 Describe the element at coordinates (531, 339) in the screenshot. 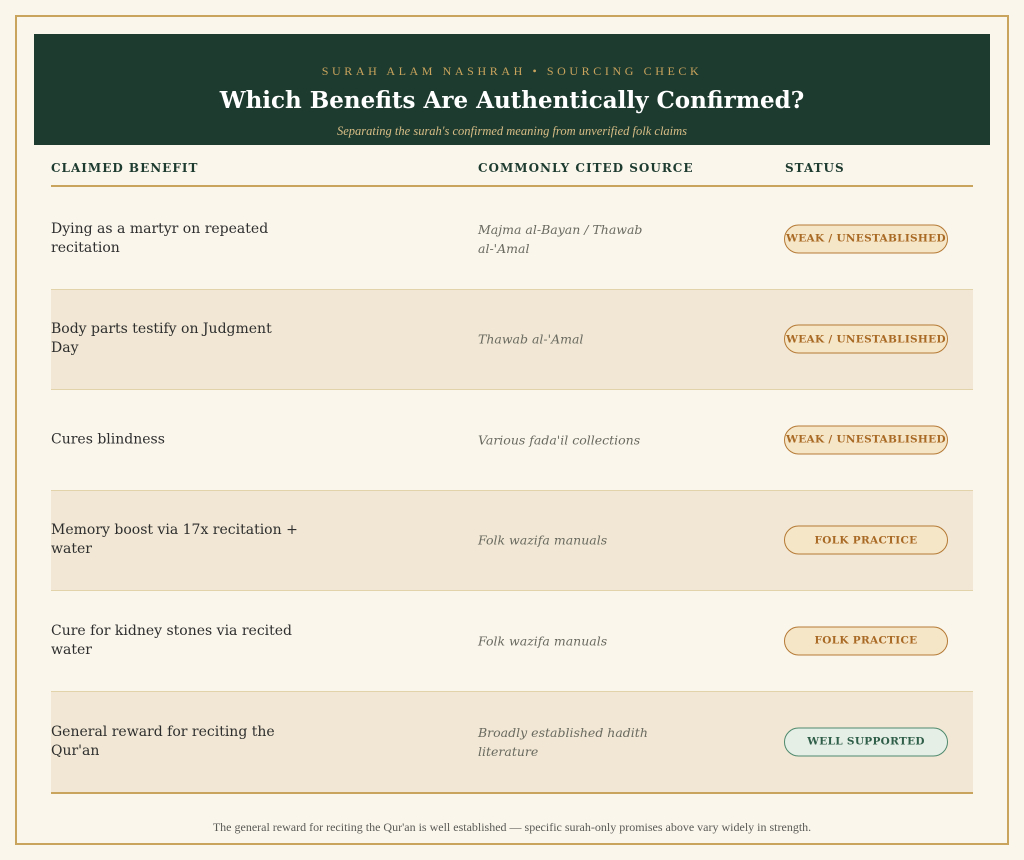

I see `source-cell: Thawab al-'Amal` at that location.